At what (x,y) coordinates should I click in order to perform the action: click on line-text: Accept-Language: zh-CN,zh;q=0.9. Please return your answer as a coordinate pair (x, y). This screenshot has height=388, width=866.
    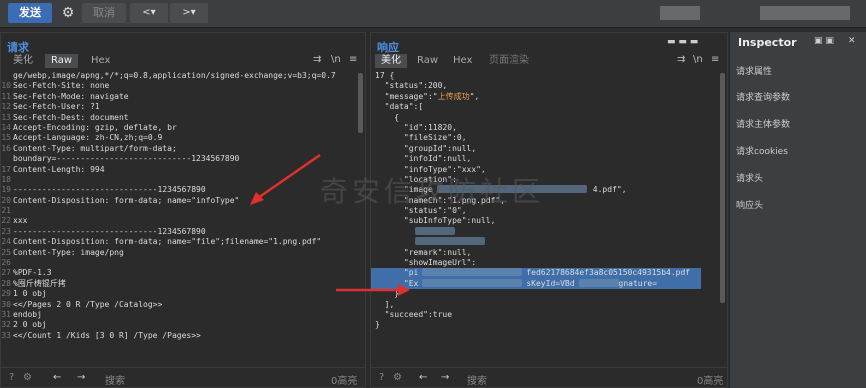
    Looking at the image, I should click on (88, 138).